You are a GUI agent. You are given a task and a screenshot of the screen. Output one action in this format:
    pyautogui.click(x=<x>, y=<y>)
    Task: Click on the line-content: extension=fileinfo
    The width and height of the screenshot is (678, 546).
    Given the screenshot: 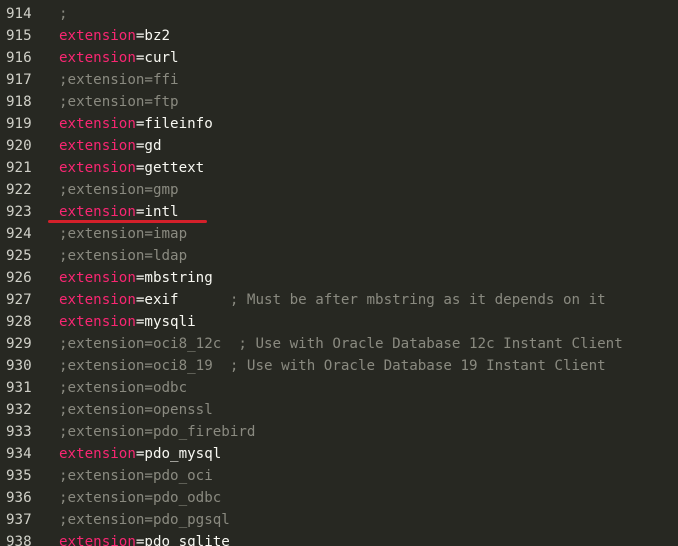 What is the action you would take?
    pyautogui.click(x=136, y=124)
    